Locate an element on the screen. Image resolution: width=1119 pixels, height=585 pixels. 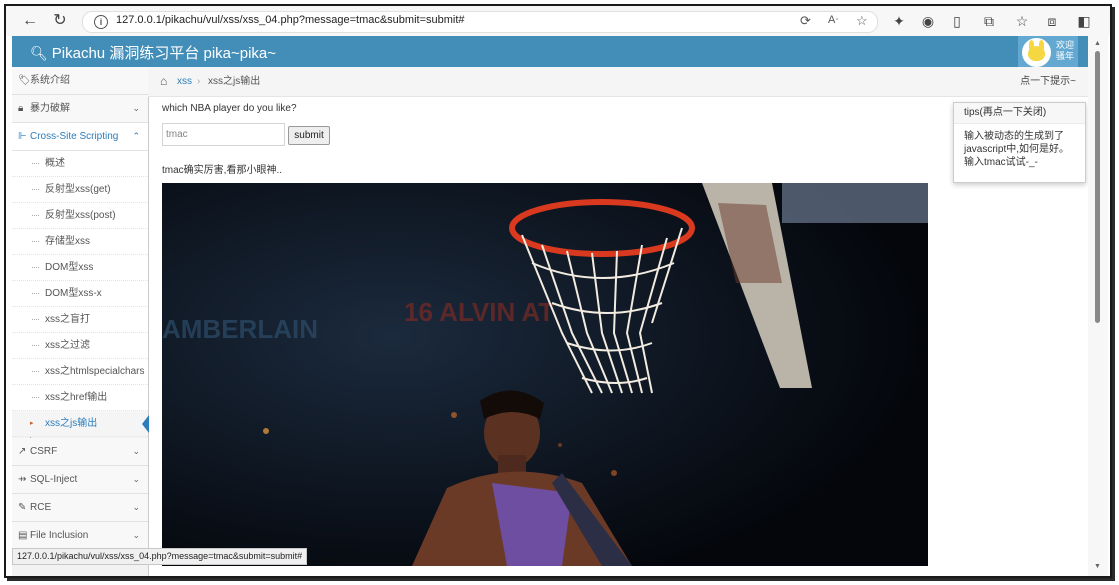
sidebar-sub-dom: DOM型xss is located at coordinates (80, 268).